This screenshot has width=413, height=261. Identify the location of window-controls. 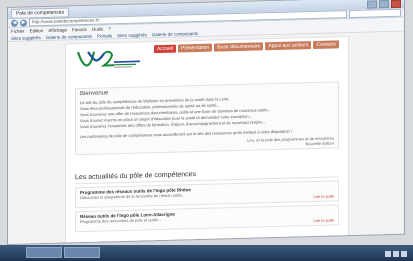
(384, 4).